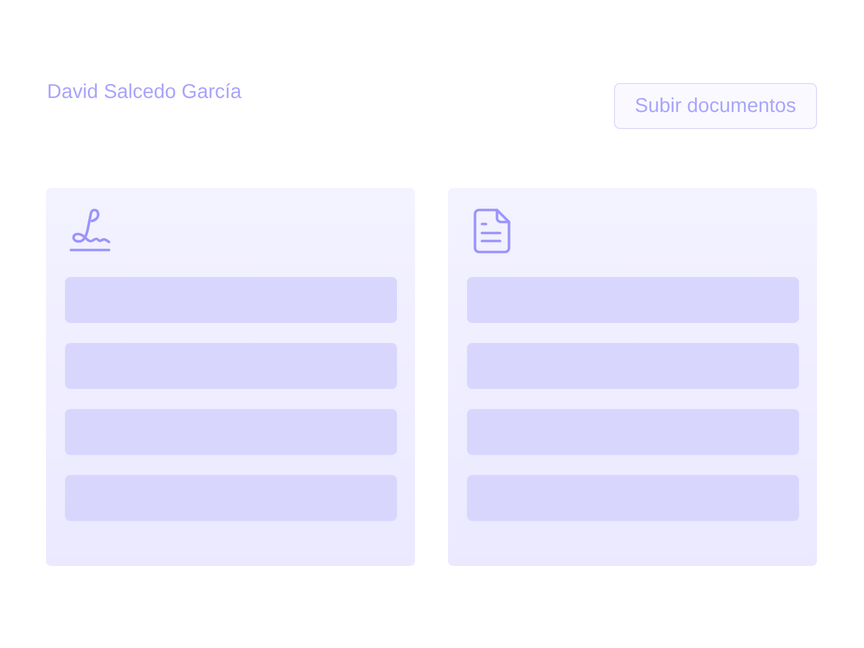 Image resolution: width=864 pixels, height=648 pixels. What do you see at coordinates (715, 106) in the screenshot?
I see `upload-documents-button: Subir documentos` at bounding box center [715, 106].